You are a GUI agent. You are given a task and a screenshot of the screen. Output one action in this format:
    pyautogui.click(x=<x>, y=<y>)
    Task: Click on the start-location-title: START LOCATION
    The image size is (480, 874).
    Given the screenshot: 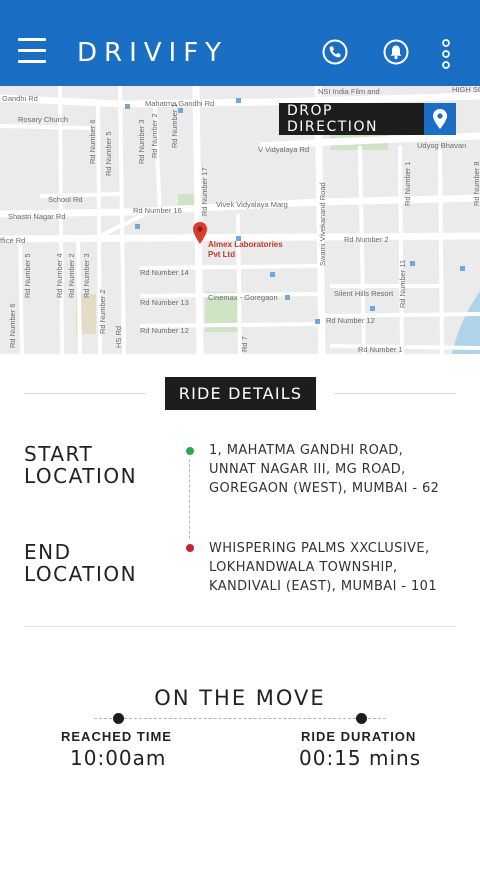 What is the action you would take?
    pyautogui.click(x=80, y=465)
    